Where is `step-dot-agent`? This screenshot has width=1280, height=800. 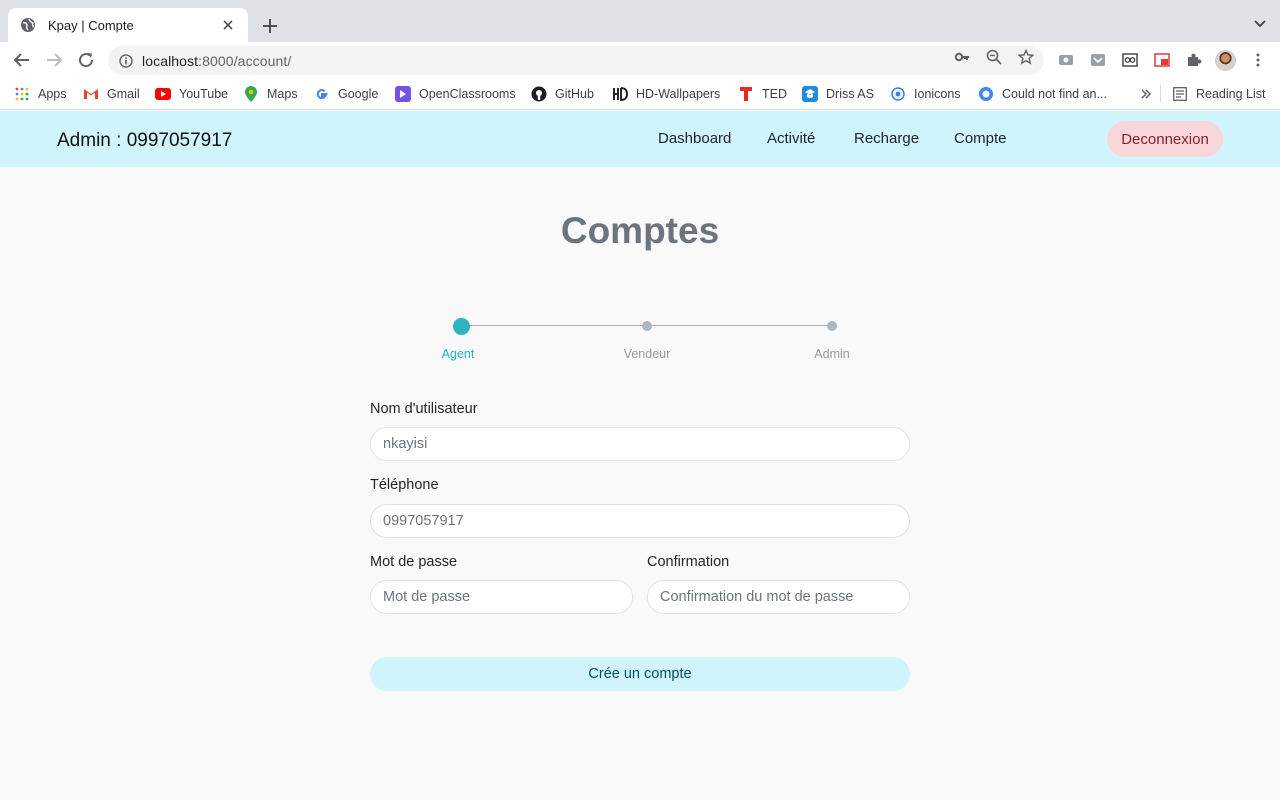 step-dot-agent is located at coordinates (461, 326).